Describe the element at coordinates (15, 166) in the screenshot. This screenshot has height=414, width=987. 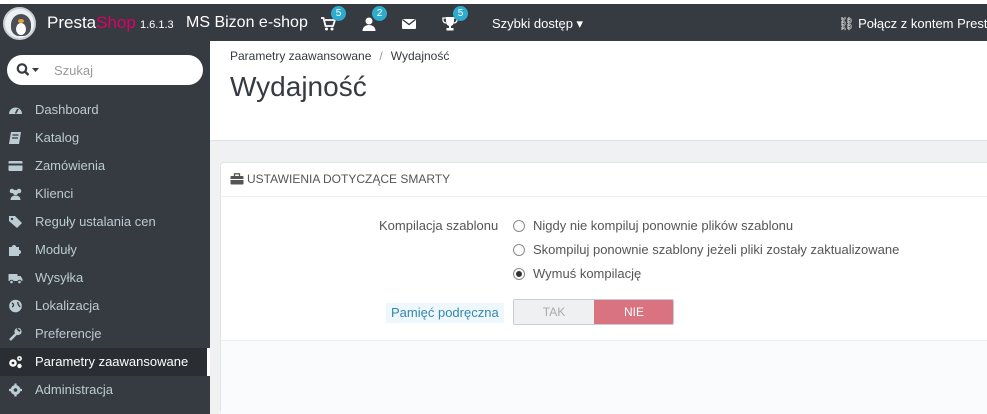
I see `credit-card-icon` at that location.